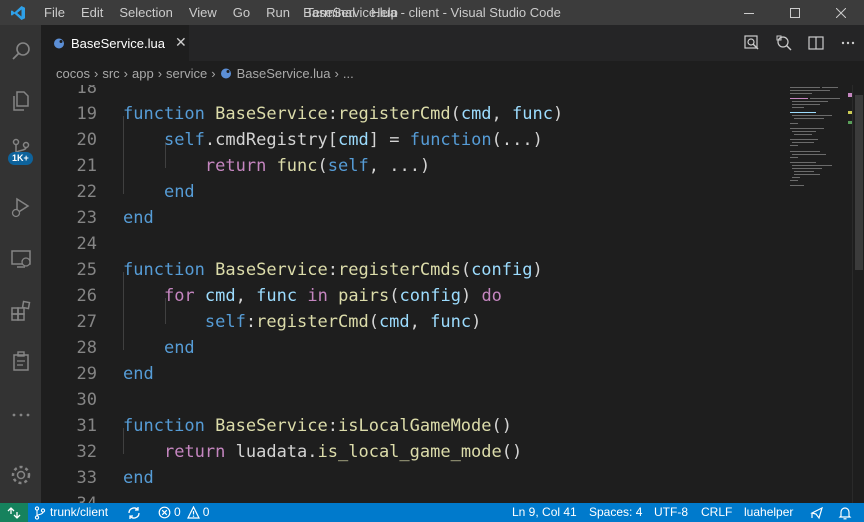  What do you see at coordinates (413, 374) in the screenshot?
I see `code-line: 29 end` at bounding box center [413, 374].